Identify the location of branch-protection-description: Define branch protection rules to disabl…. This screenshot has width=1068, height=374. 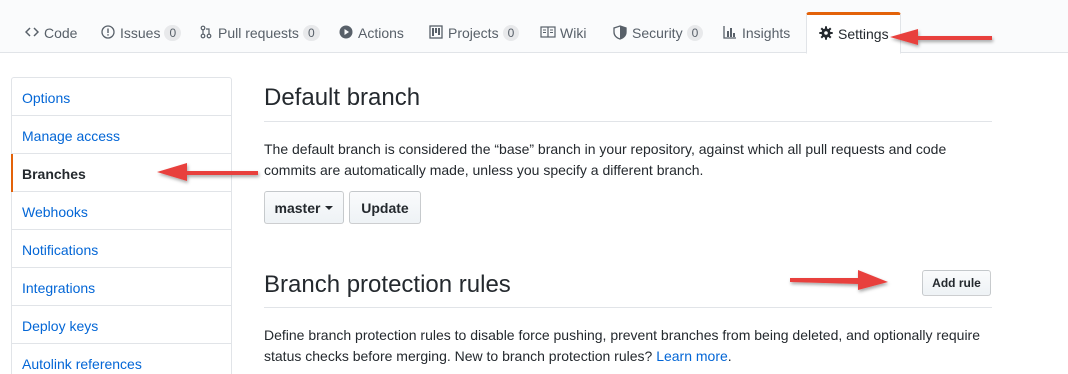
(624, 346).